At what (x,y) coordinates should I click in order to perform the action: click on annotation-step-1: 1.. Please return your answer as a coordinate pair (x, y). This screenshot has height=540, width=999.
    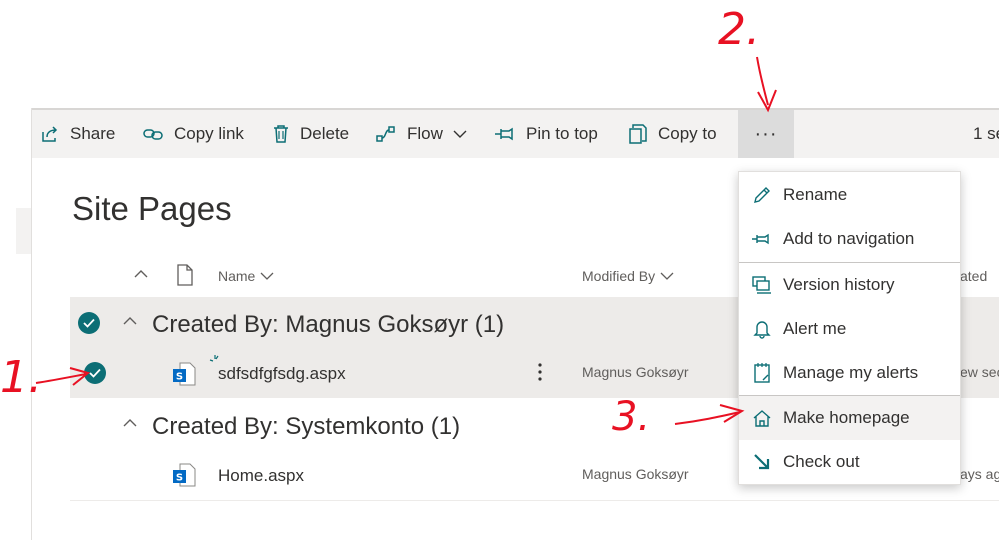
    Looking at the image, I should click on (21, 377).